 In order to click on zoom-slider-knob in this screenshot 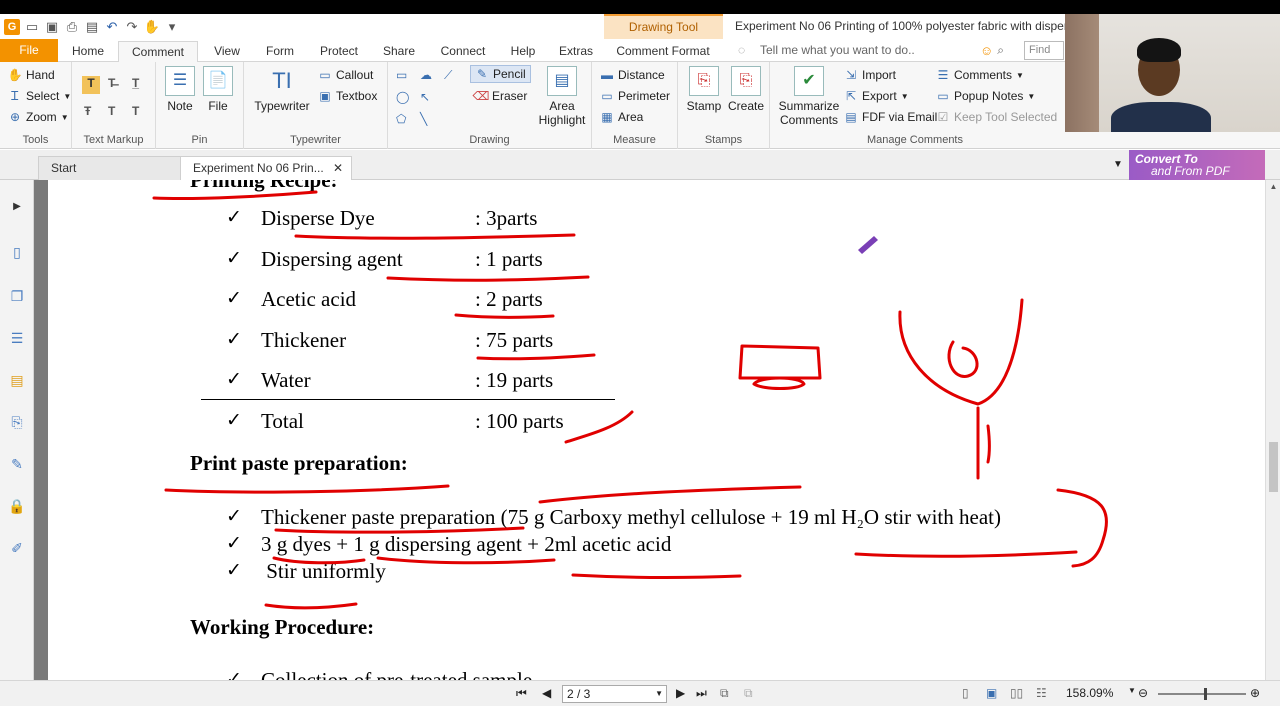, I will do `click(1205, 694)`.